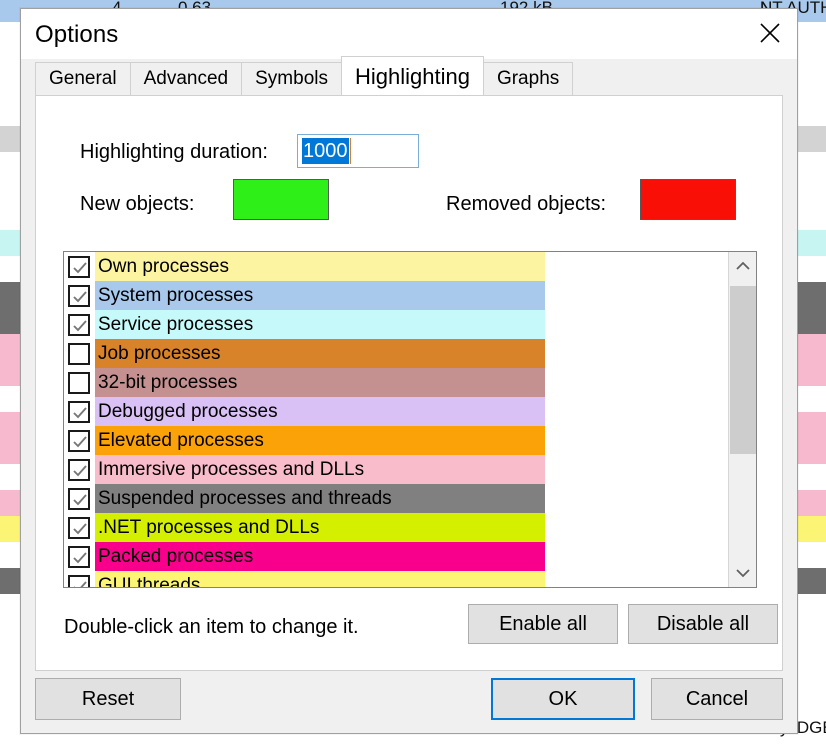  What do you see at coordinates (108, 699) in the screenshot?
I see `reset-button: Reset` at bounding box center [108, 699].